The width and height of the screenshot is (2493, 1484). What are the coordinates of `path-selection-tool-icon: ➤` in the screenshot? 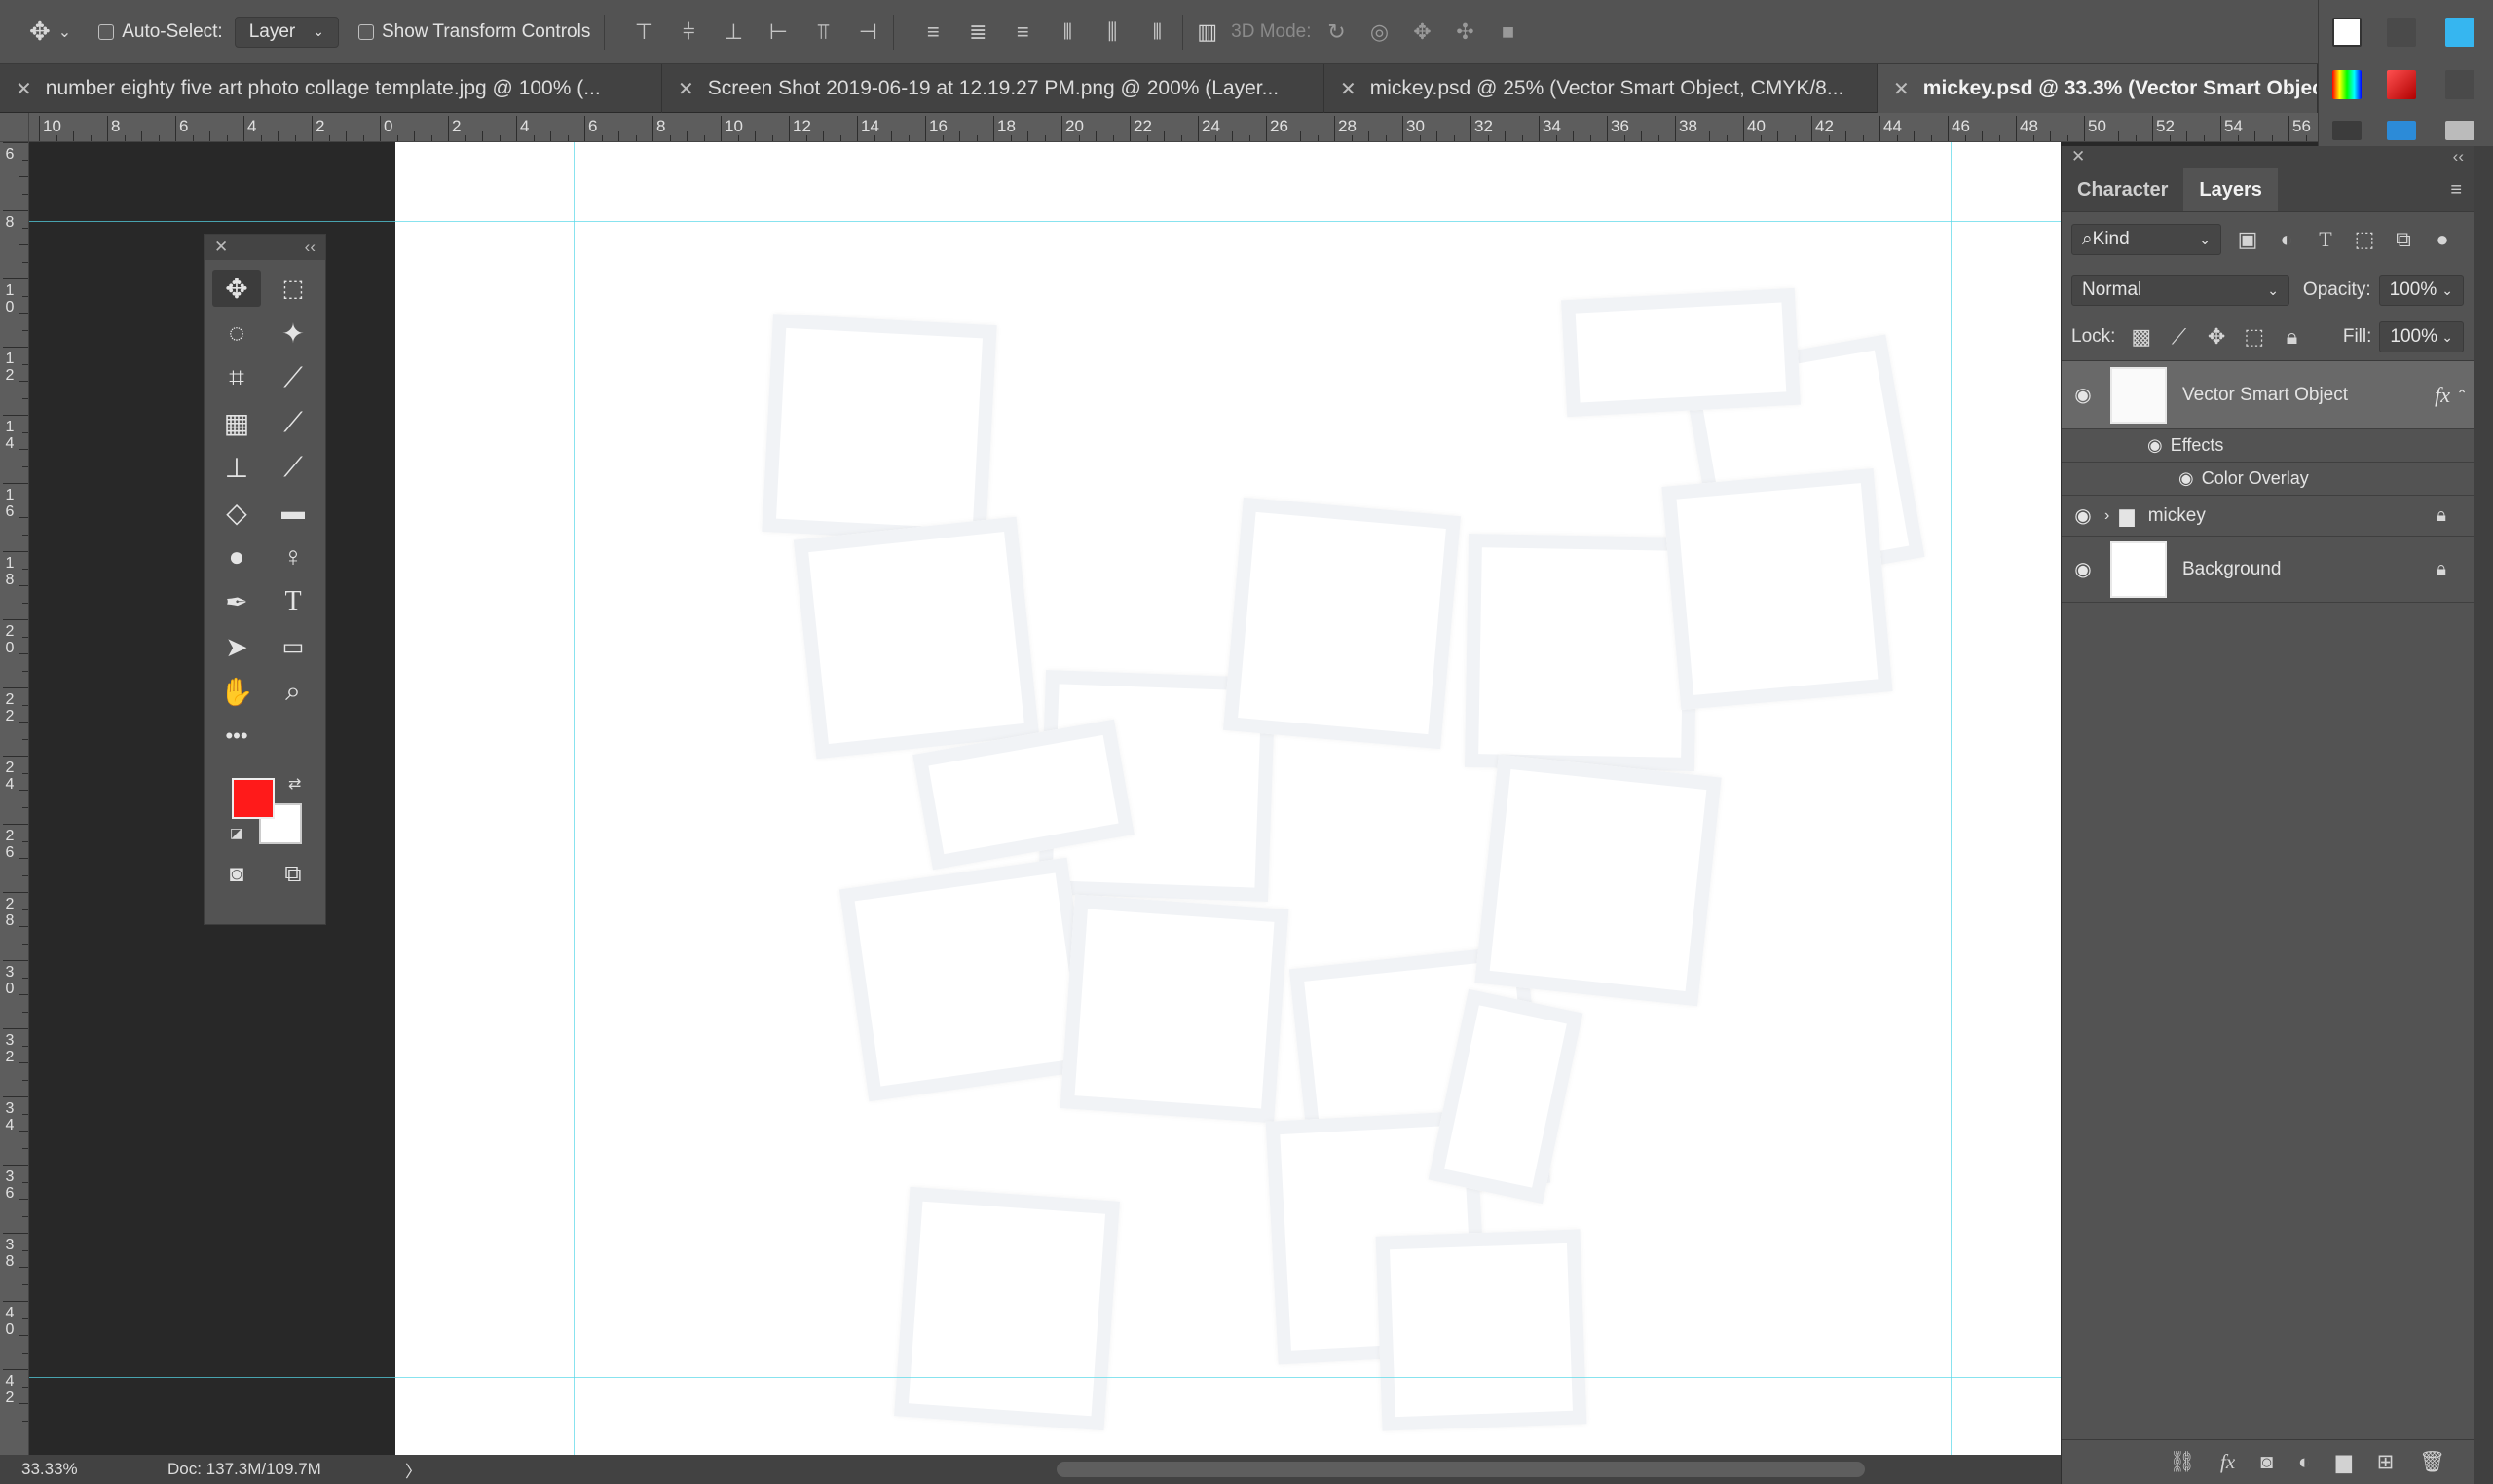 It's located at (237, 646).